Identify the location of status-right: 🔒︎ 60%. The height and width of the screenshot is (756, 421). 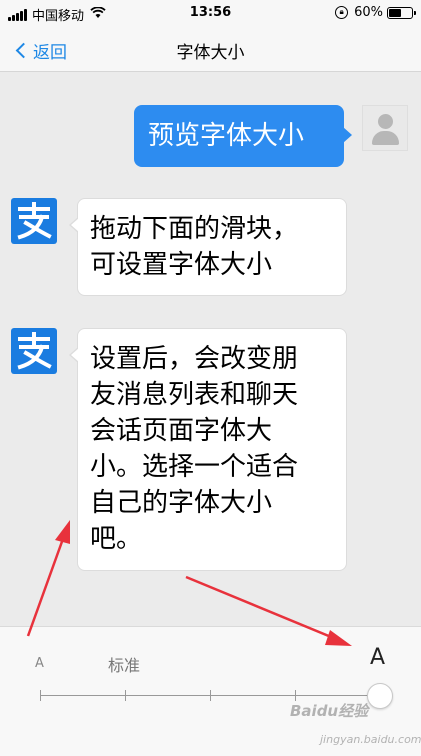
(375, 12).